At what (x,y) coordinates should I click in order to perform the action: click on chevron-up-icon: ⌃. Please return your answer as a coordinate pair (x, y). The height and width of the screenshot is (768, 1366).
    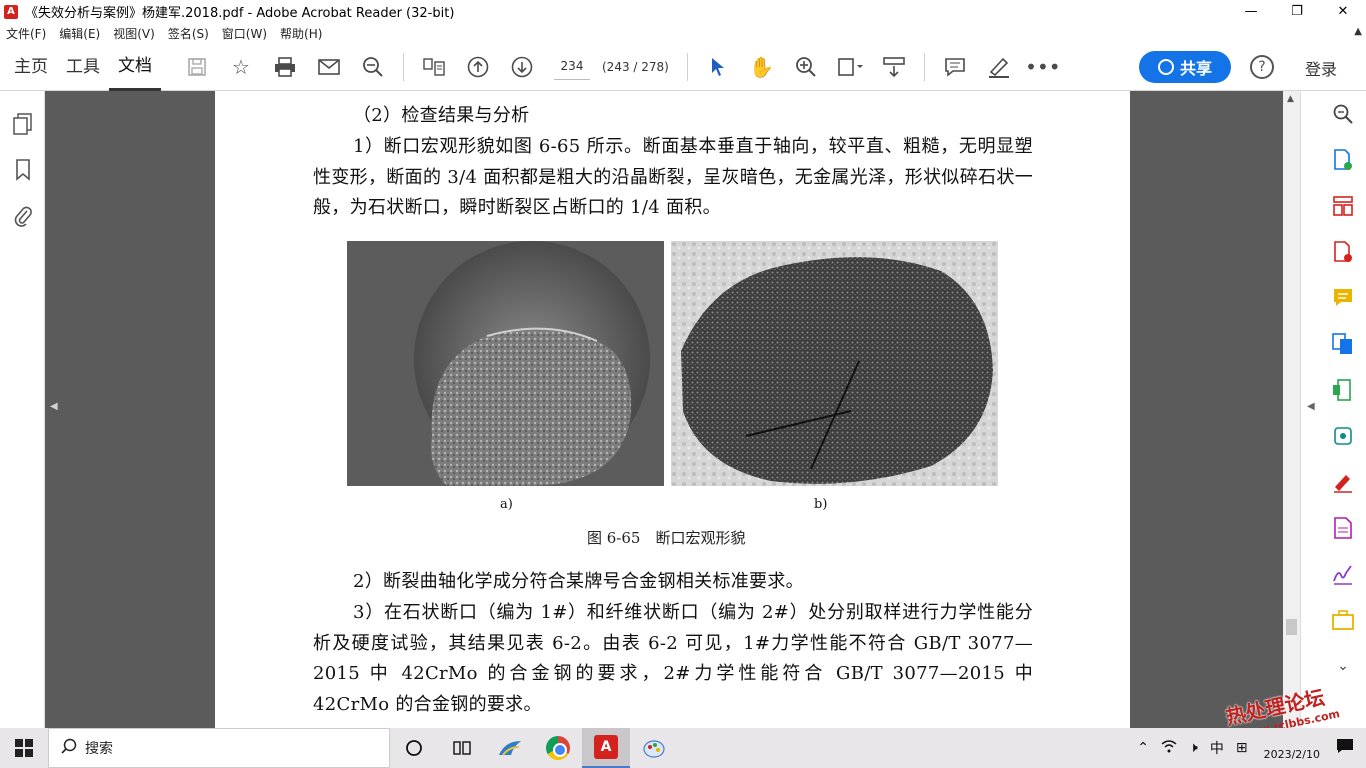
    Looking at the image, I should click on (1143, 748).